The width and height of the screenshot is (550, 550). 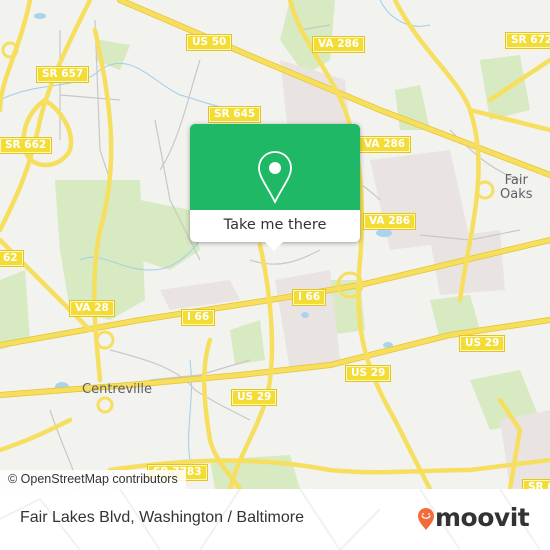 I want to click on road-shield-us-50: US 50, so click(x=209, y=42).